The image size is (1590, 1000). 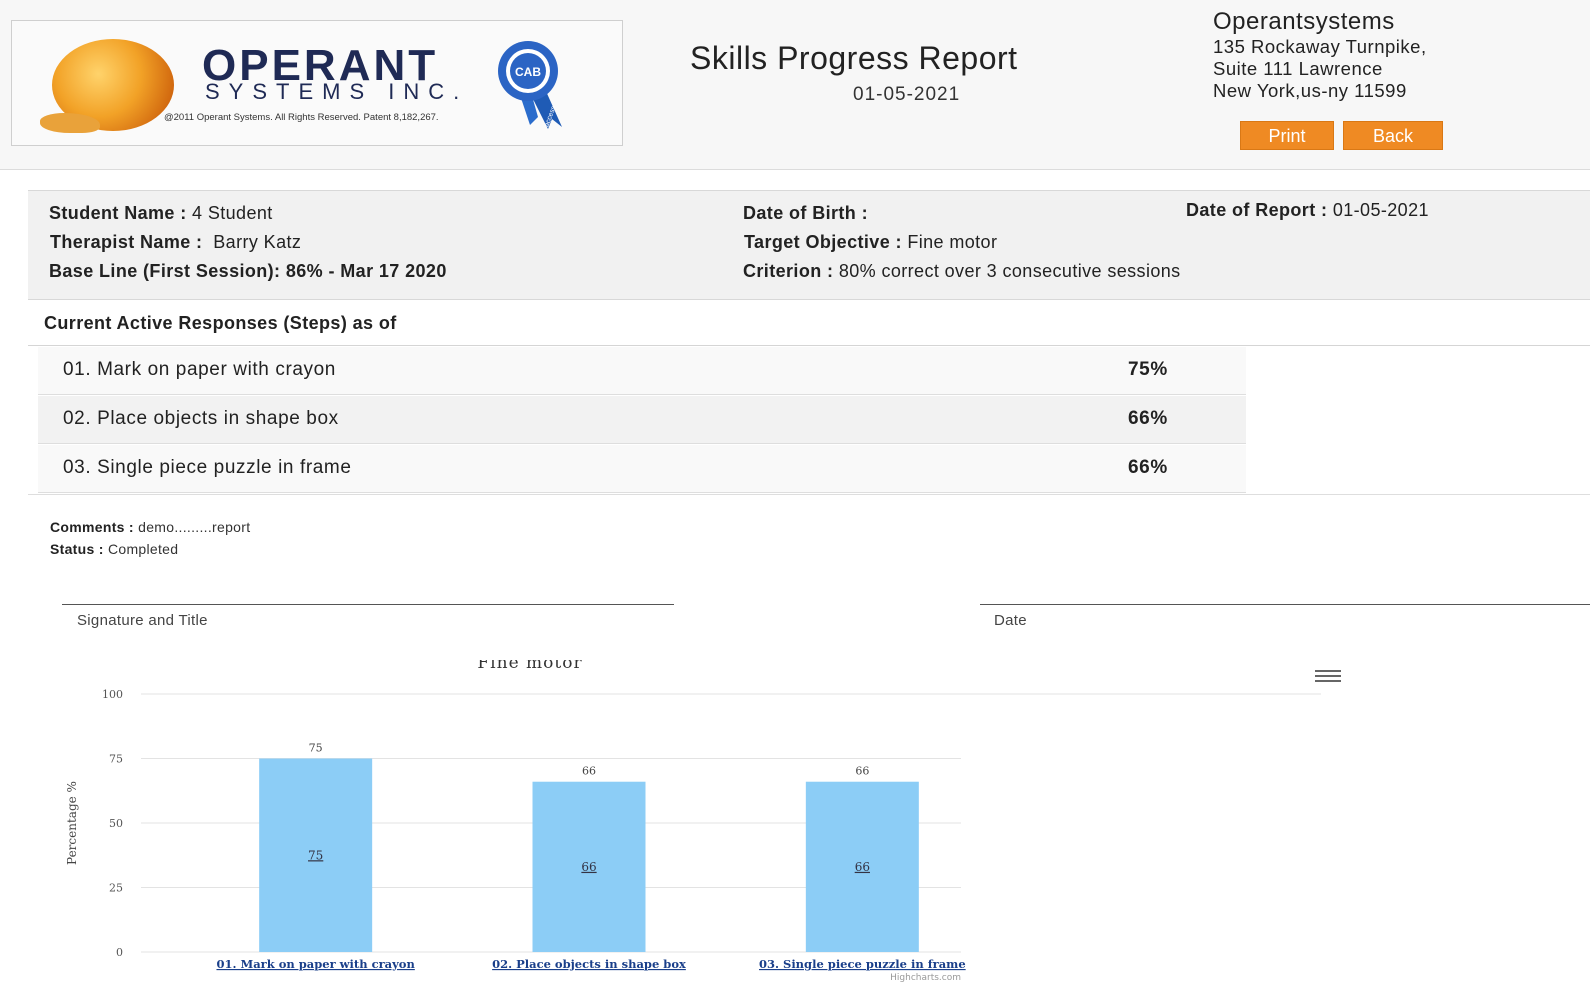 What do you see at coordinates (952, 242) in the screenshot?
I see `target-objective-value: Fine motor` at bounding box center [952, 242].